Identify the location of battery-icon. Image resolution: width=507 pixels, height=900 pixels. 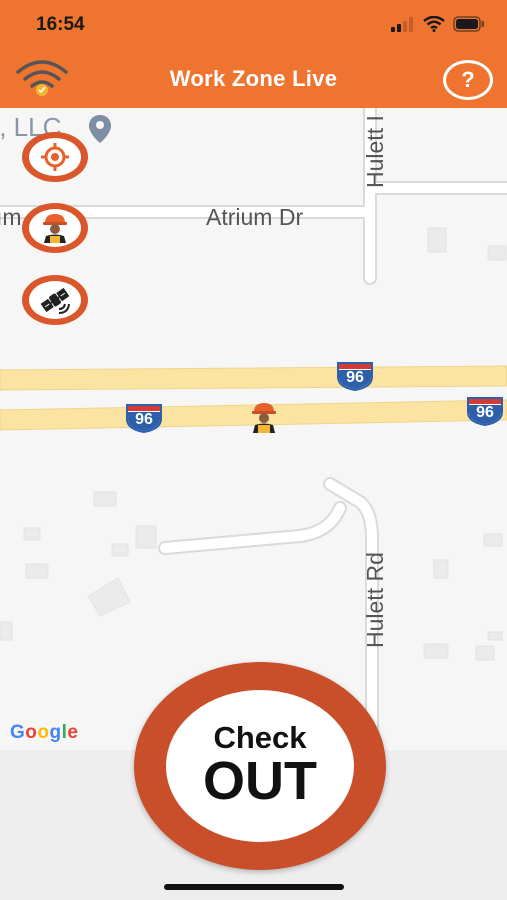
(468, 24).